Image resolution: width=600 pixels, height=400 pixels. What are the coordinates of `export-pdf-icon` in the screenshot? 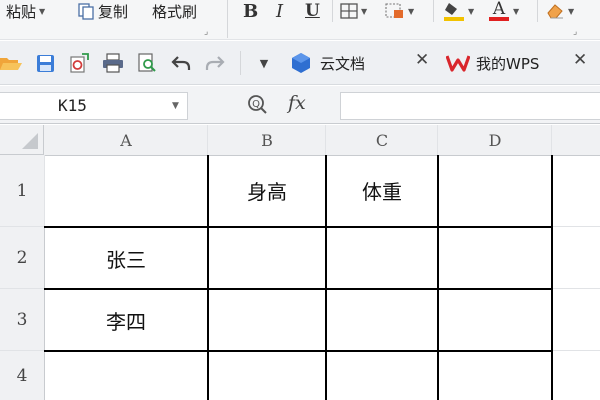 It's located at (79, 63).